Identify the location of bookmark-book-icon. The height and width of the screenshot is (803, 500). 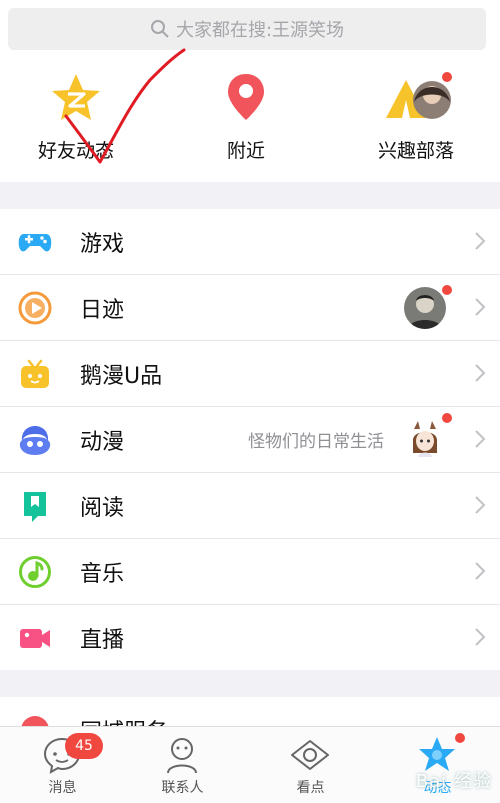
(35, 506).